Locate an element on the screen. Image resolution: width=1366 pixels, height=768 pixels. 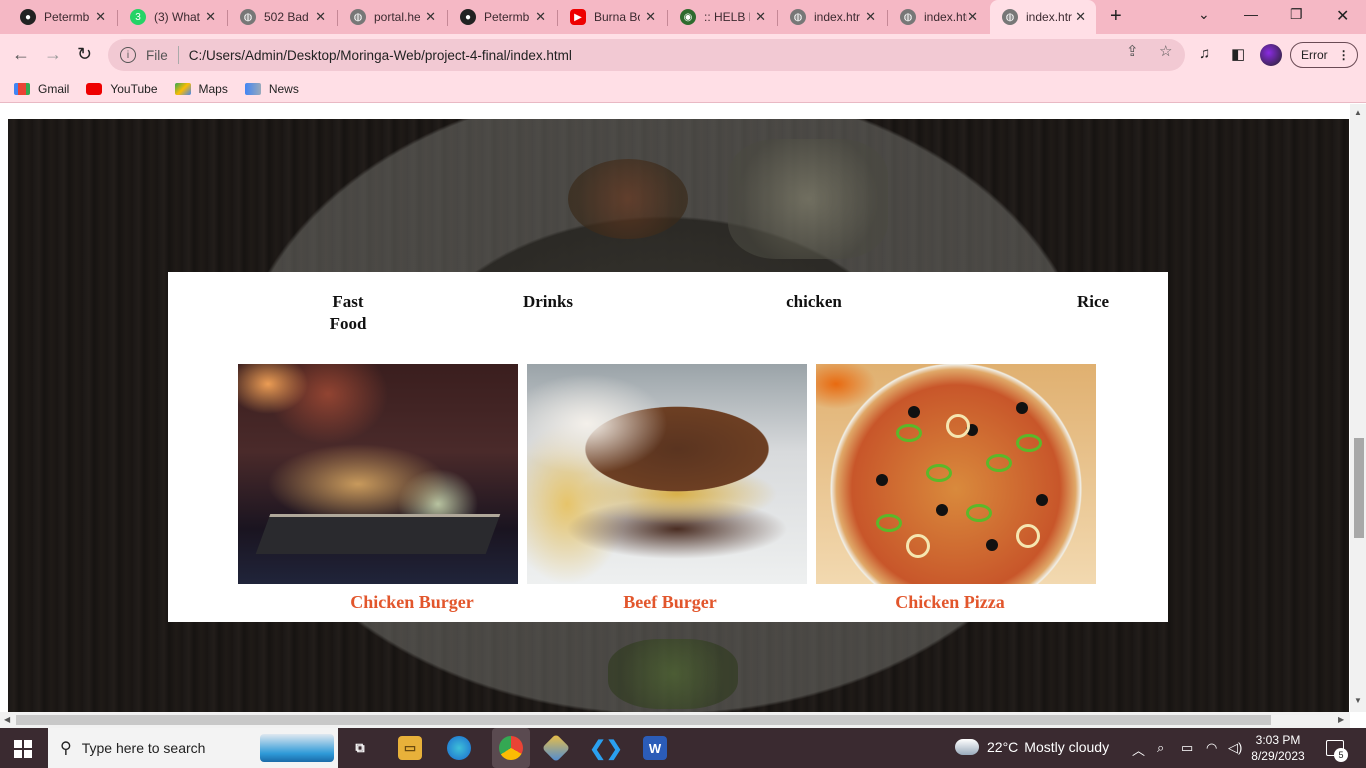
food-caption-chicken-burger: Chicken Burger is located at coordinates (412, 602).